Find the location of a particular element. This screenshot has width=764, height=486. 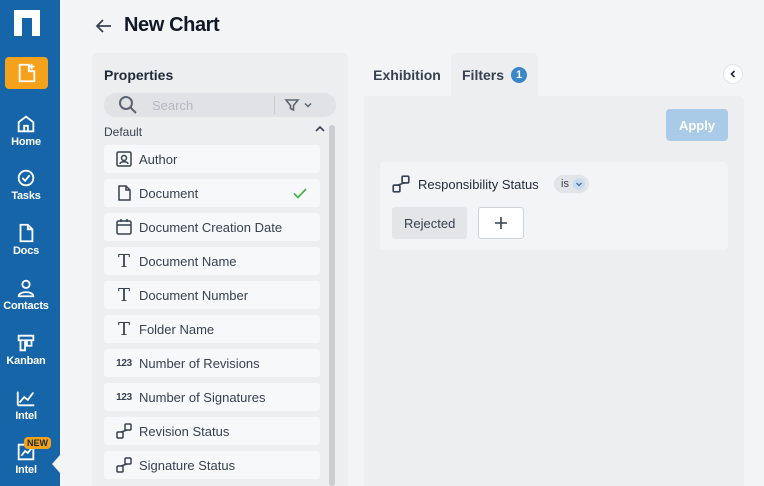

filter-card: Responsibility Status is Rejected is located at coordinates (554, 206).